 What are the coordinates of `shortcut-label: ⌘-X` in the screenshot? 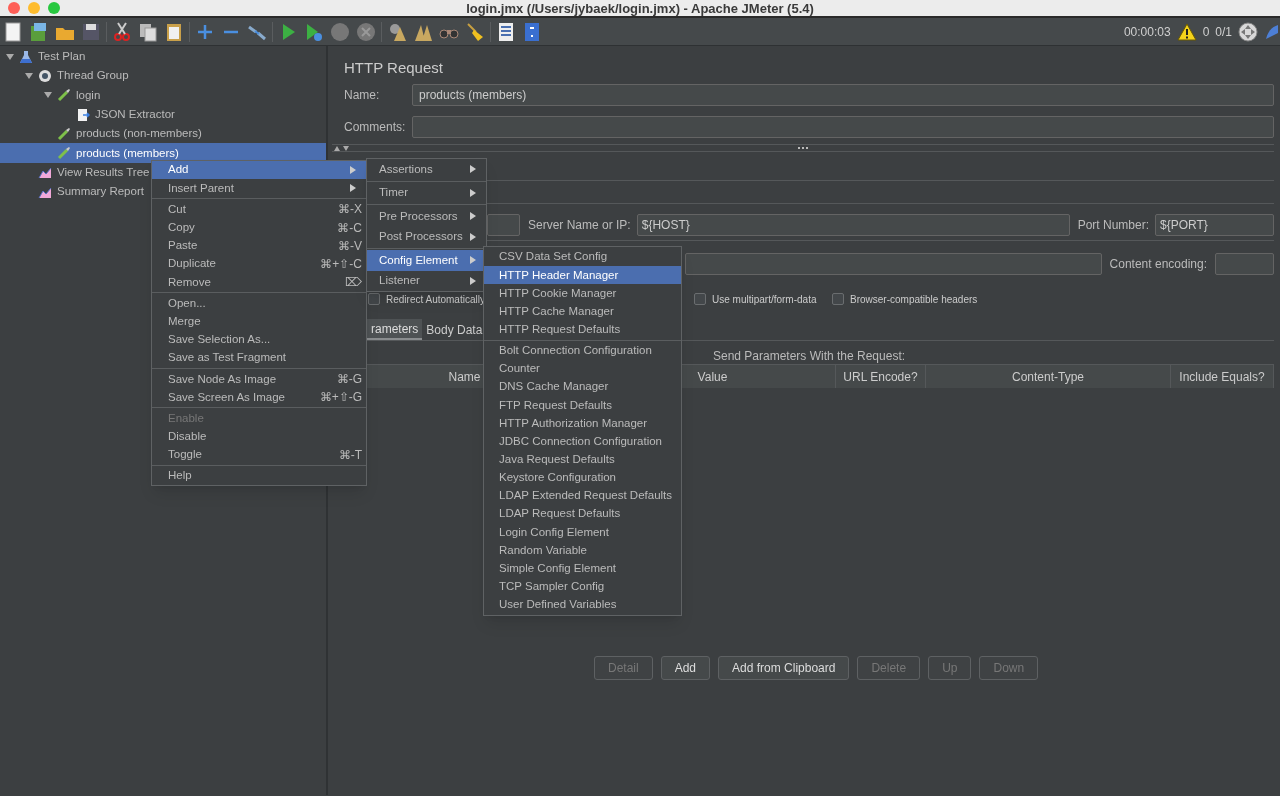 It's located at (350, 210).